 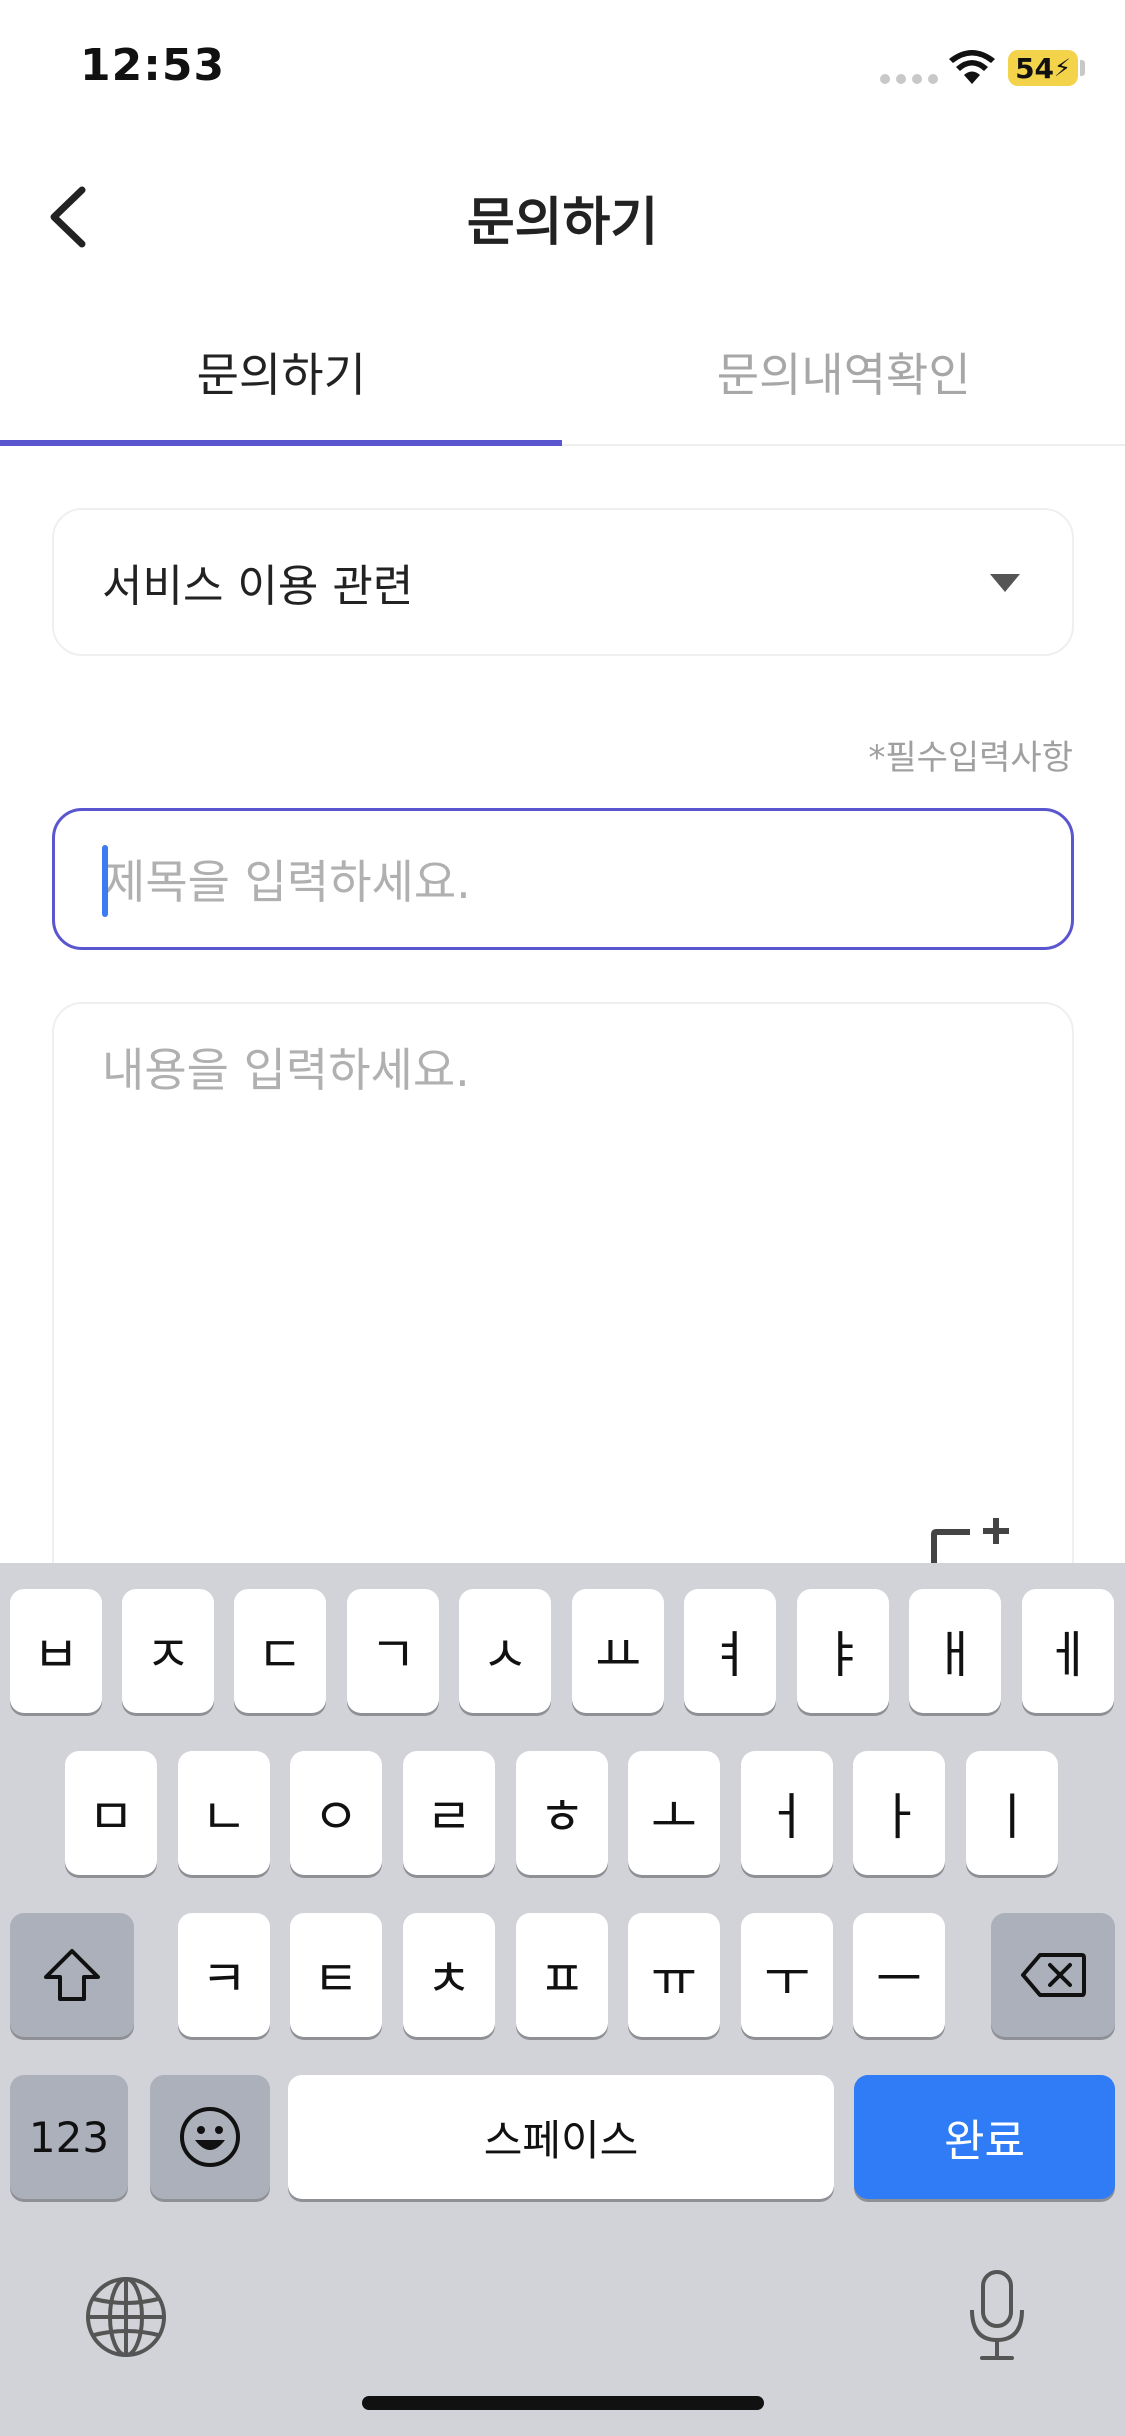 What do you see at coordinates (955, 1651) in the screenshot?
I see `key: ㅐ` at bounding box center [955, 1651].